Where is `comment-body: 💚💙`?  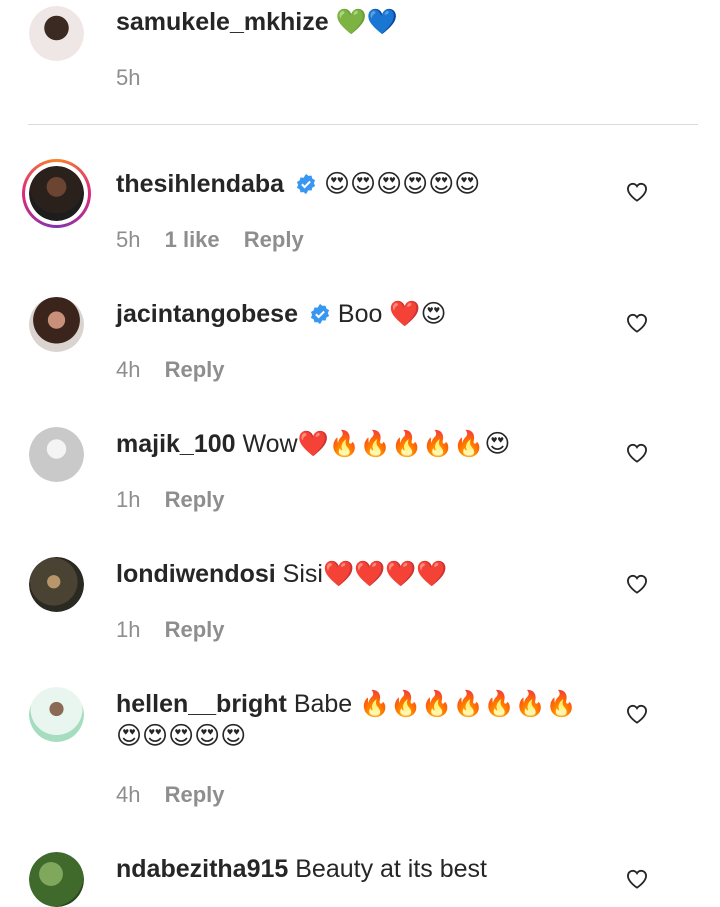
comment-body: 💚💙 is located at coordinates (366, 22).